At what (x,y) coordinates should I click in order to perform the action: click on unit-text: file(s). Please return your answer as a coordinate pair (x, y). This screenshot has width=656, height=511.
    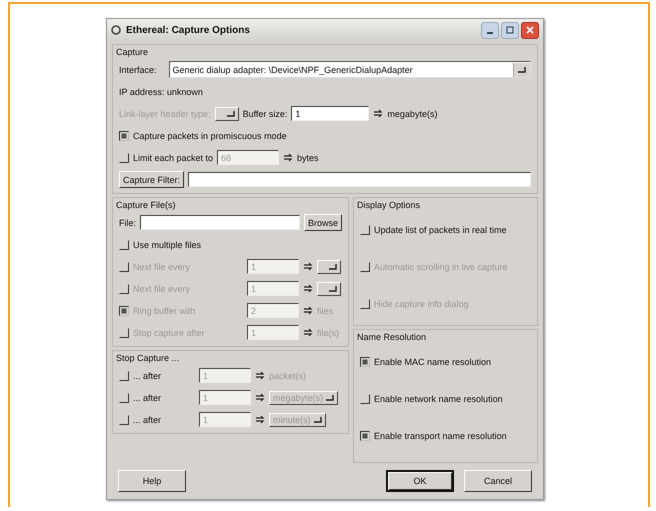
    Looking at the image, I should click on (328, 333).